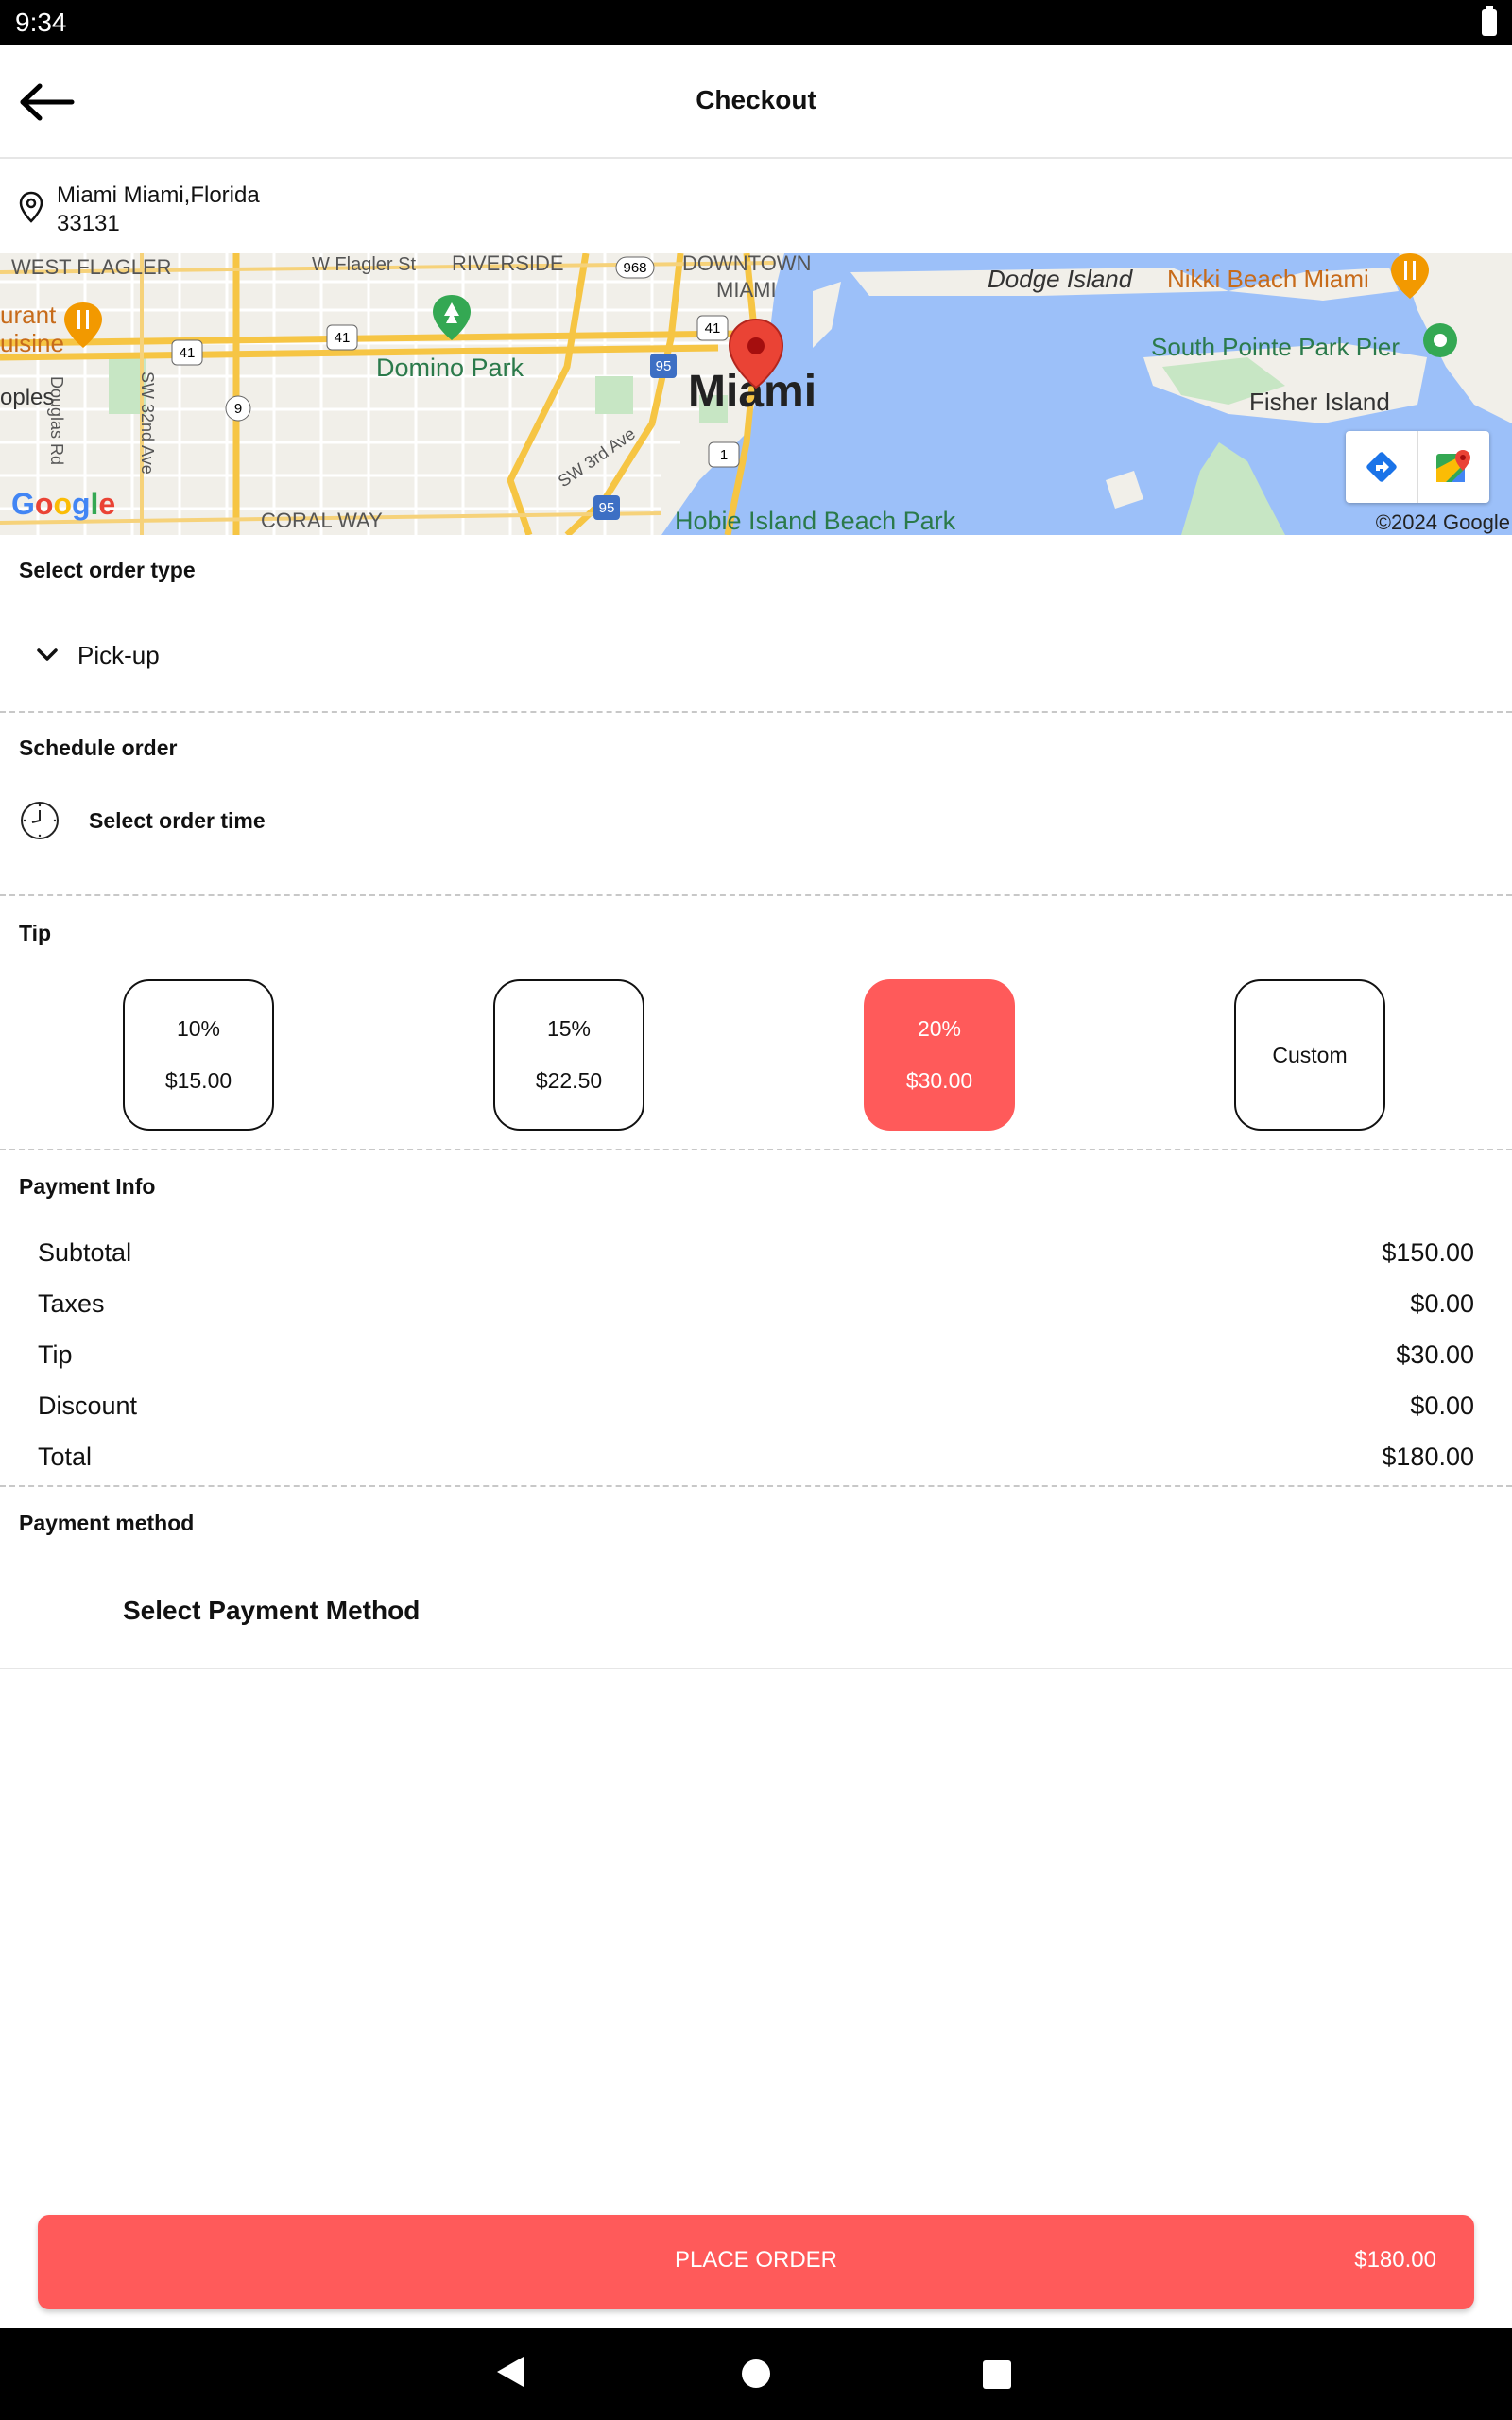 The width and height of the screenshot is (1512, 2420). What do you see at coordinates (107, 570) in the screenshot?
I see `order-type-title: Select order type` at bounding box center [107, 570].